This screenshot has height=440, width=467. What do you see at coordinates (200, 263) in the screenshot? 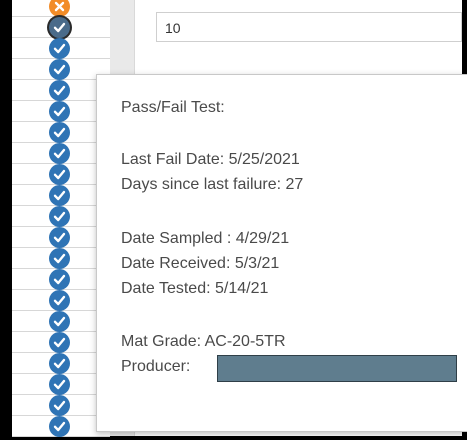
I see `date-received: Date Received: 5/3/21` at bounding box center [200, 263].